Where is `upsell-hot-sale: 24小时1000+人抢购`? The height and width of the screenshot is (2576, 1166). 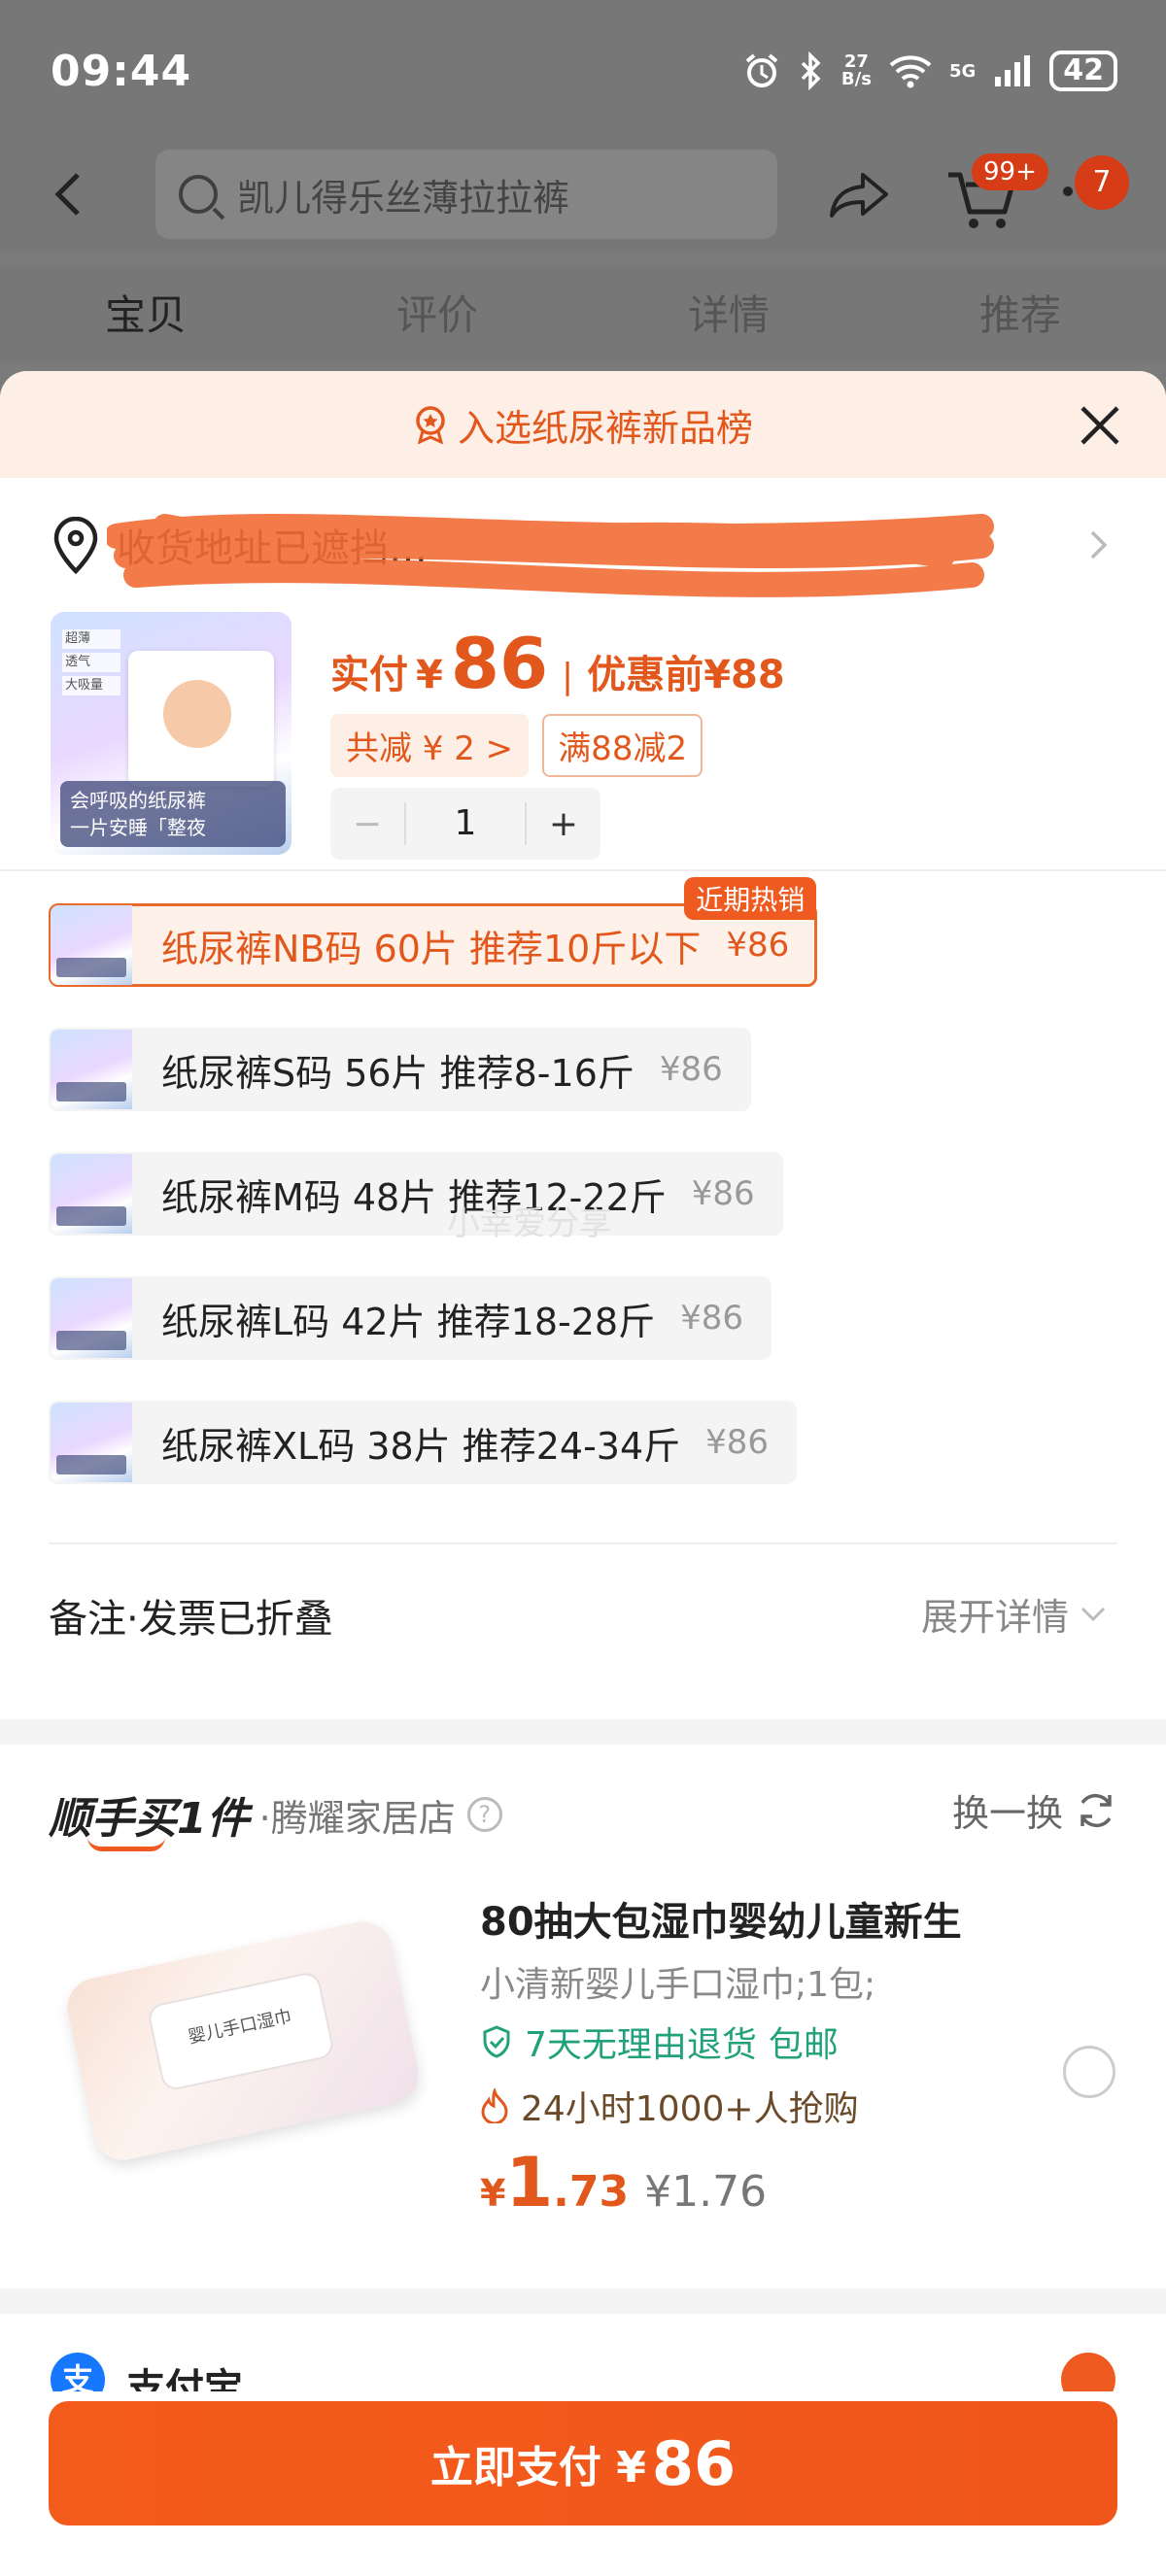 upsell-hot-sale: 24小时1000+人抢购 is located at coordinates (669, 2106).